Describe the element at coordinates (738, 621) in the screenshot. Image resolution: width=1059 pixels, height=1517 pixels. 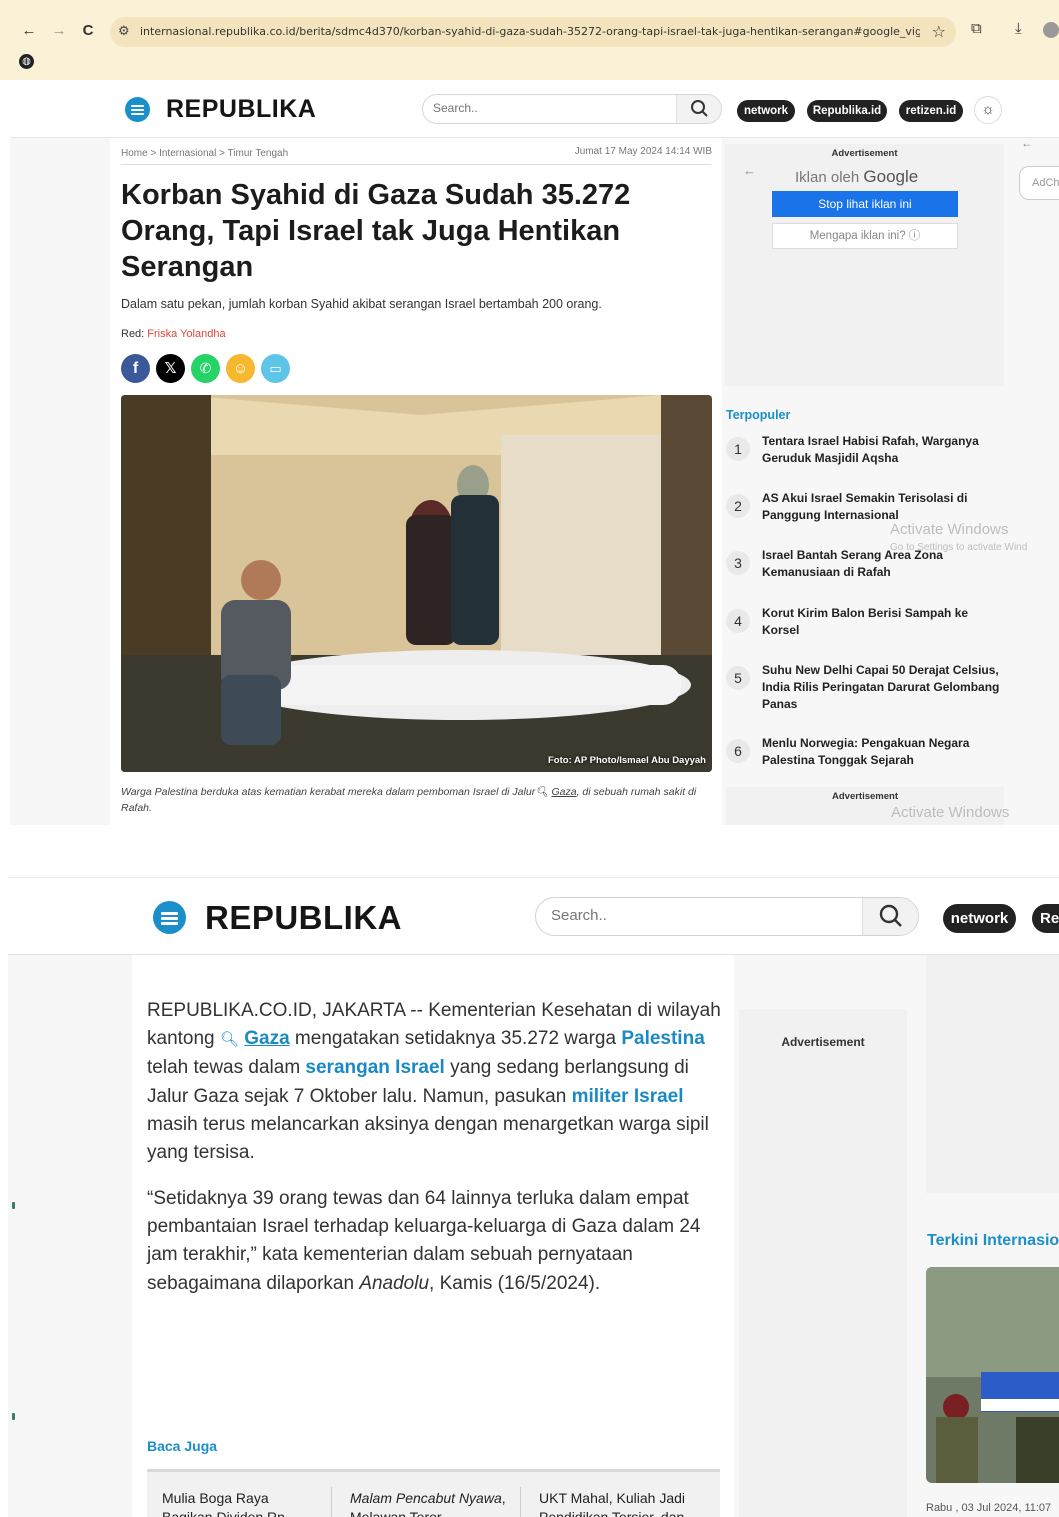
I see `popular-rank: 4` at that location.